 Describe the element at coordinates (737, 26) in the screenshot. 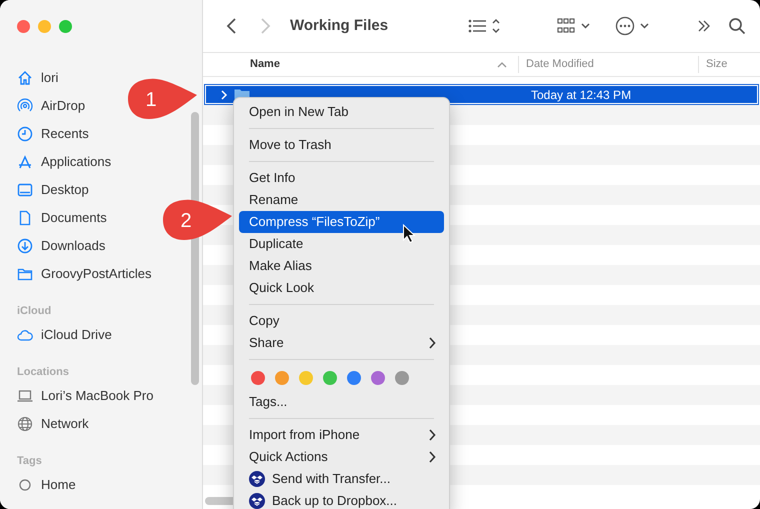

I see `search-icon` at that location.